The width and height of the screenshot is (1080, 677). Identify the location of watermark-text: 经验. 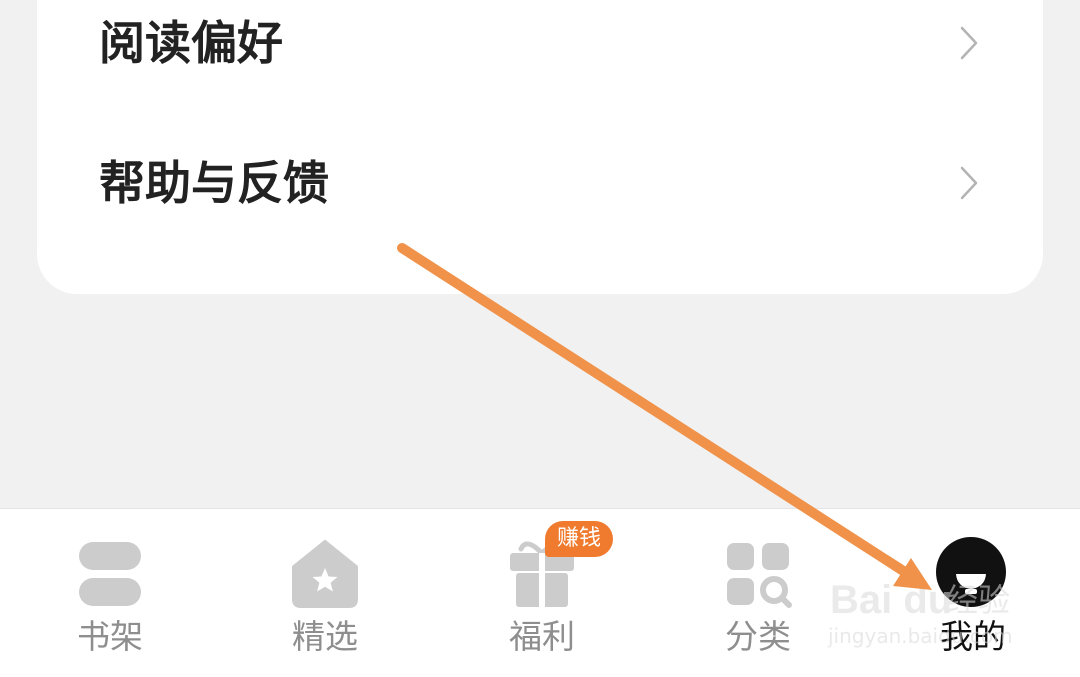
(978, 600).